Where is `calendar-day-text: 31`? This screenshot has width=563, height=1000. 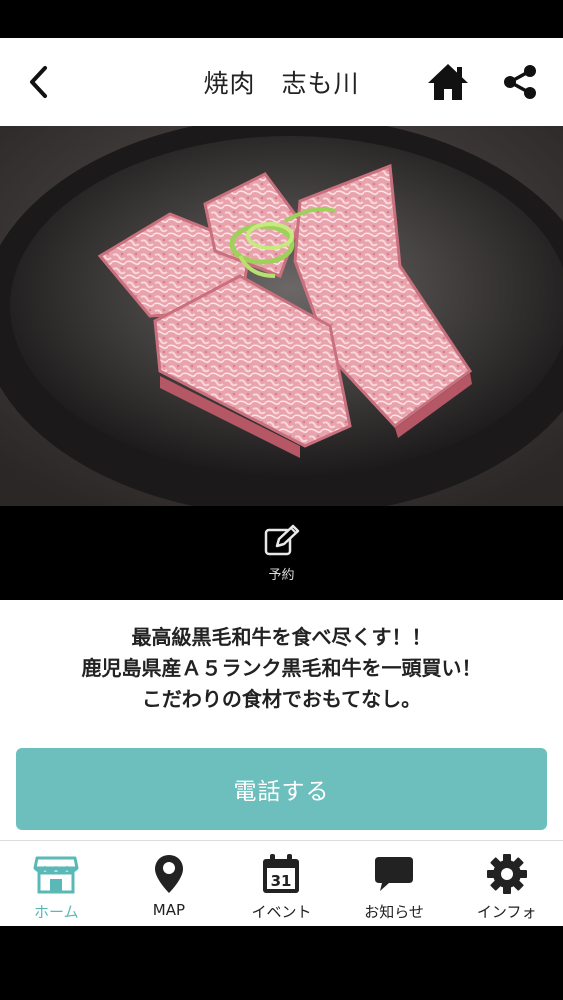
calendar-day-text: 31 is located at coordinates (281, 881).